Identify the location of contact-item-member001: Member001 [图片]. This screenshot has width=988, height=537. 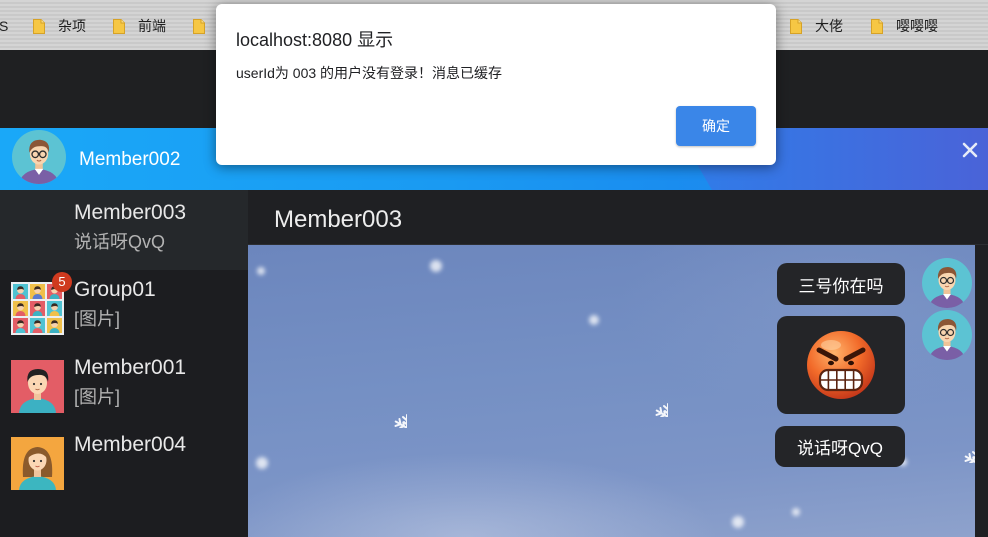
(124, 383).